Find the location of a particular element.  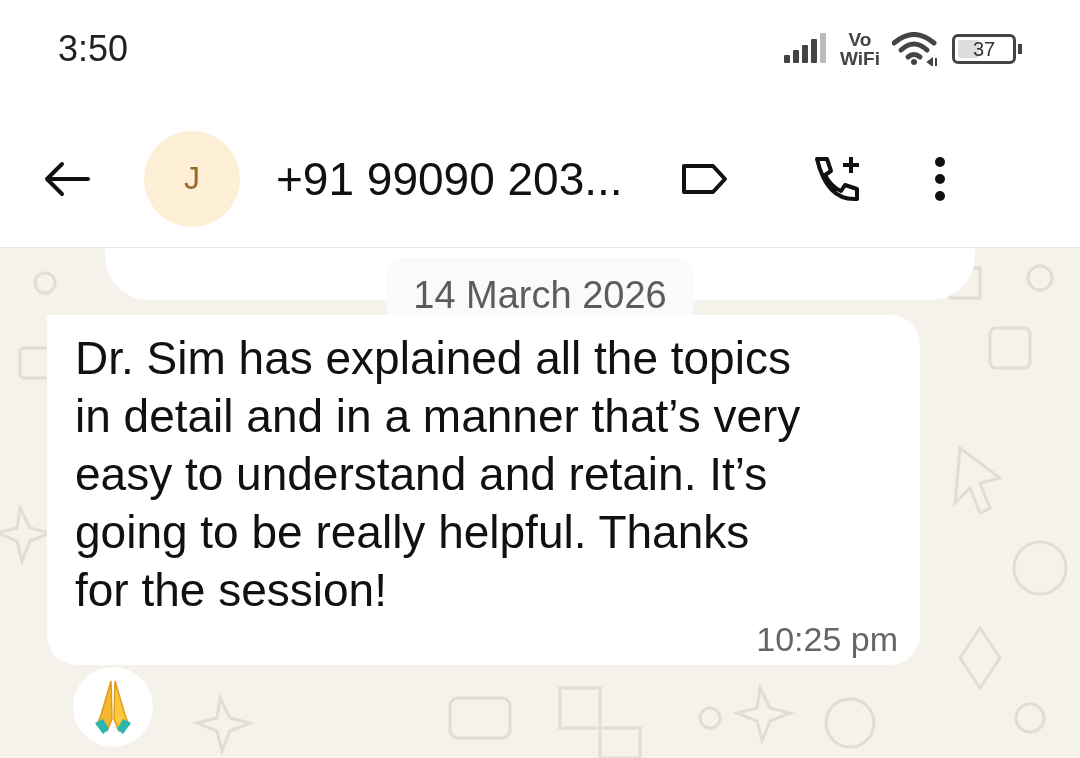

more-options-icon is located at coordinates (939, 178).